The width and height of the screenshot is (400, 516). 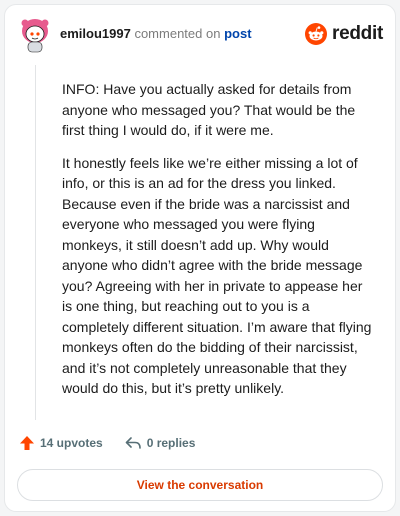 I want to click on upvote-arrow-icon, so click(x=27, y=443).